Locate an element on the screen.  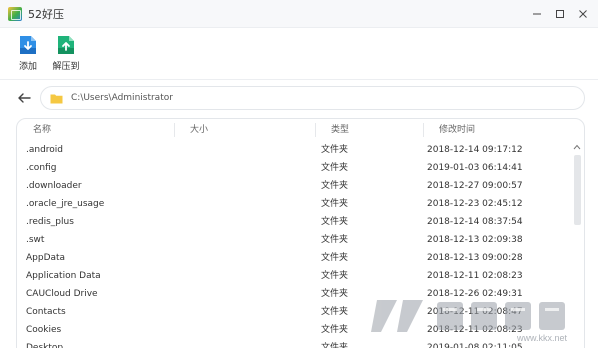
table-row: Contacts 文件夹 2018-12-11 02:08:47 is located at coordinates (292, 312).